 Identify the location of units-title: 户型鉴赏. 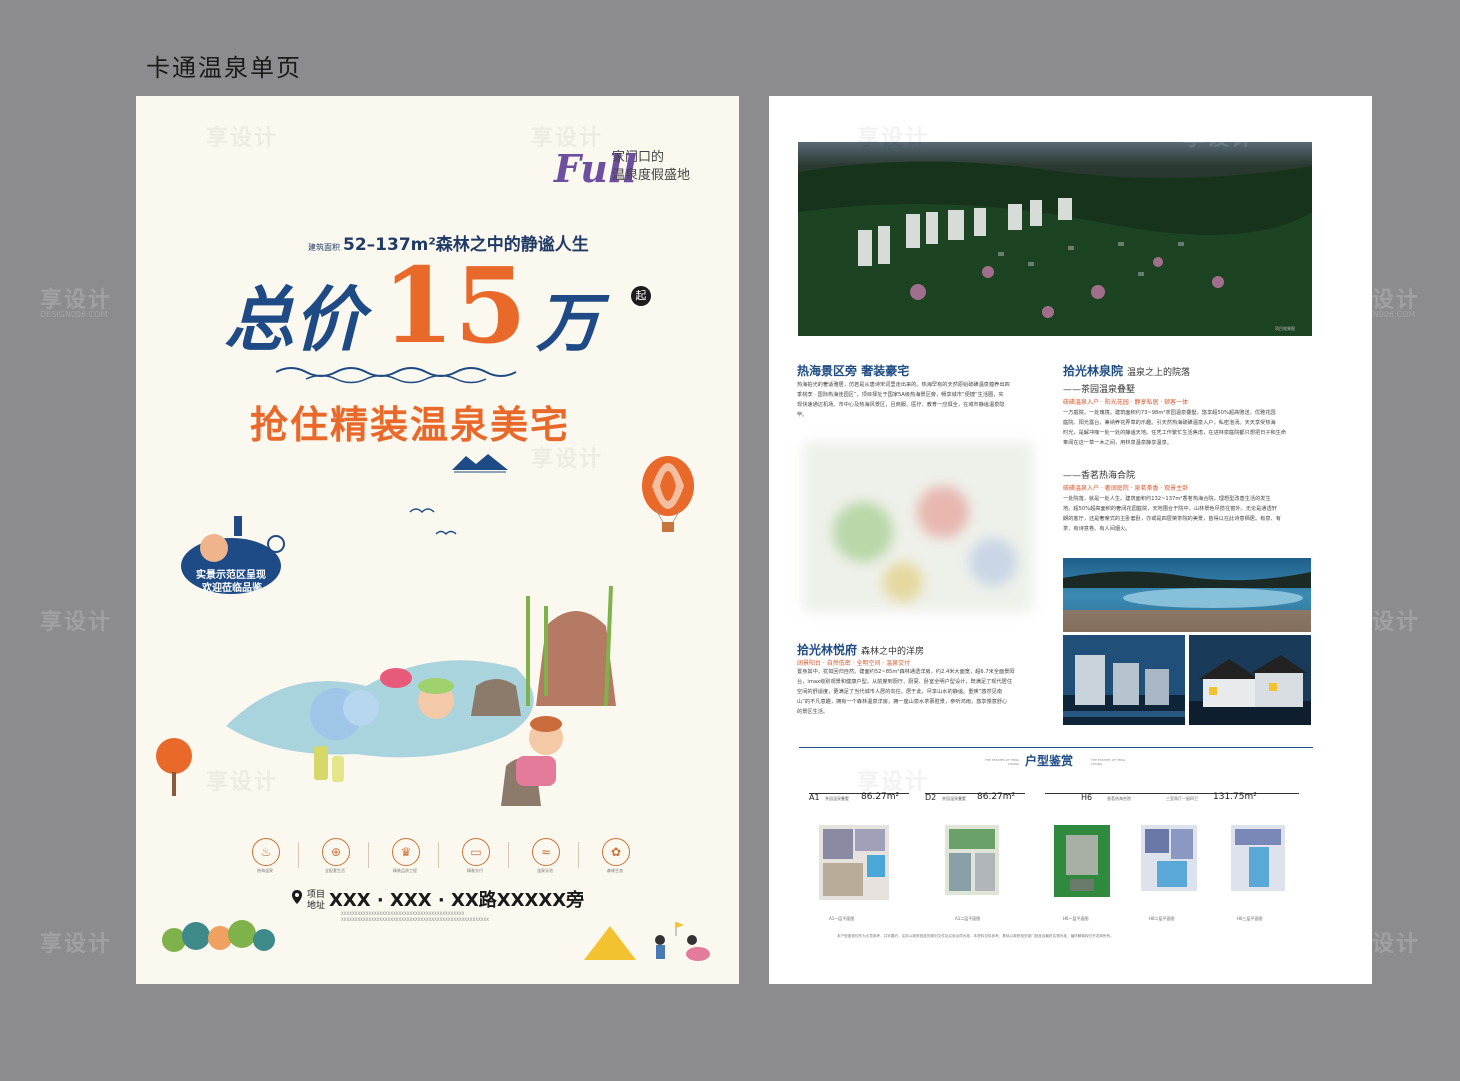
(1049, 761).